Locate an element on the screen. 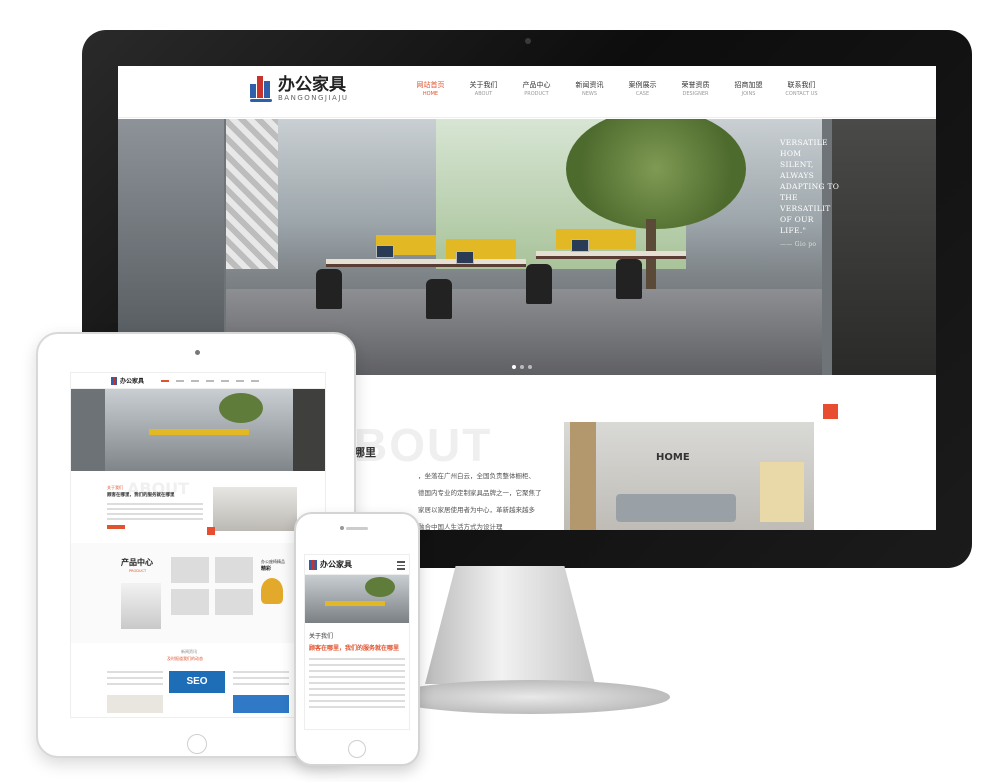 The width and height of the screenshot is (1000, 782). phone-home-button is located at coordinates (357, 749).